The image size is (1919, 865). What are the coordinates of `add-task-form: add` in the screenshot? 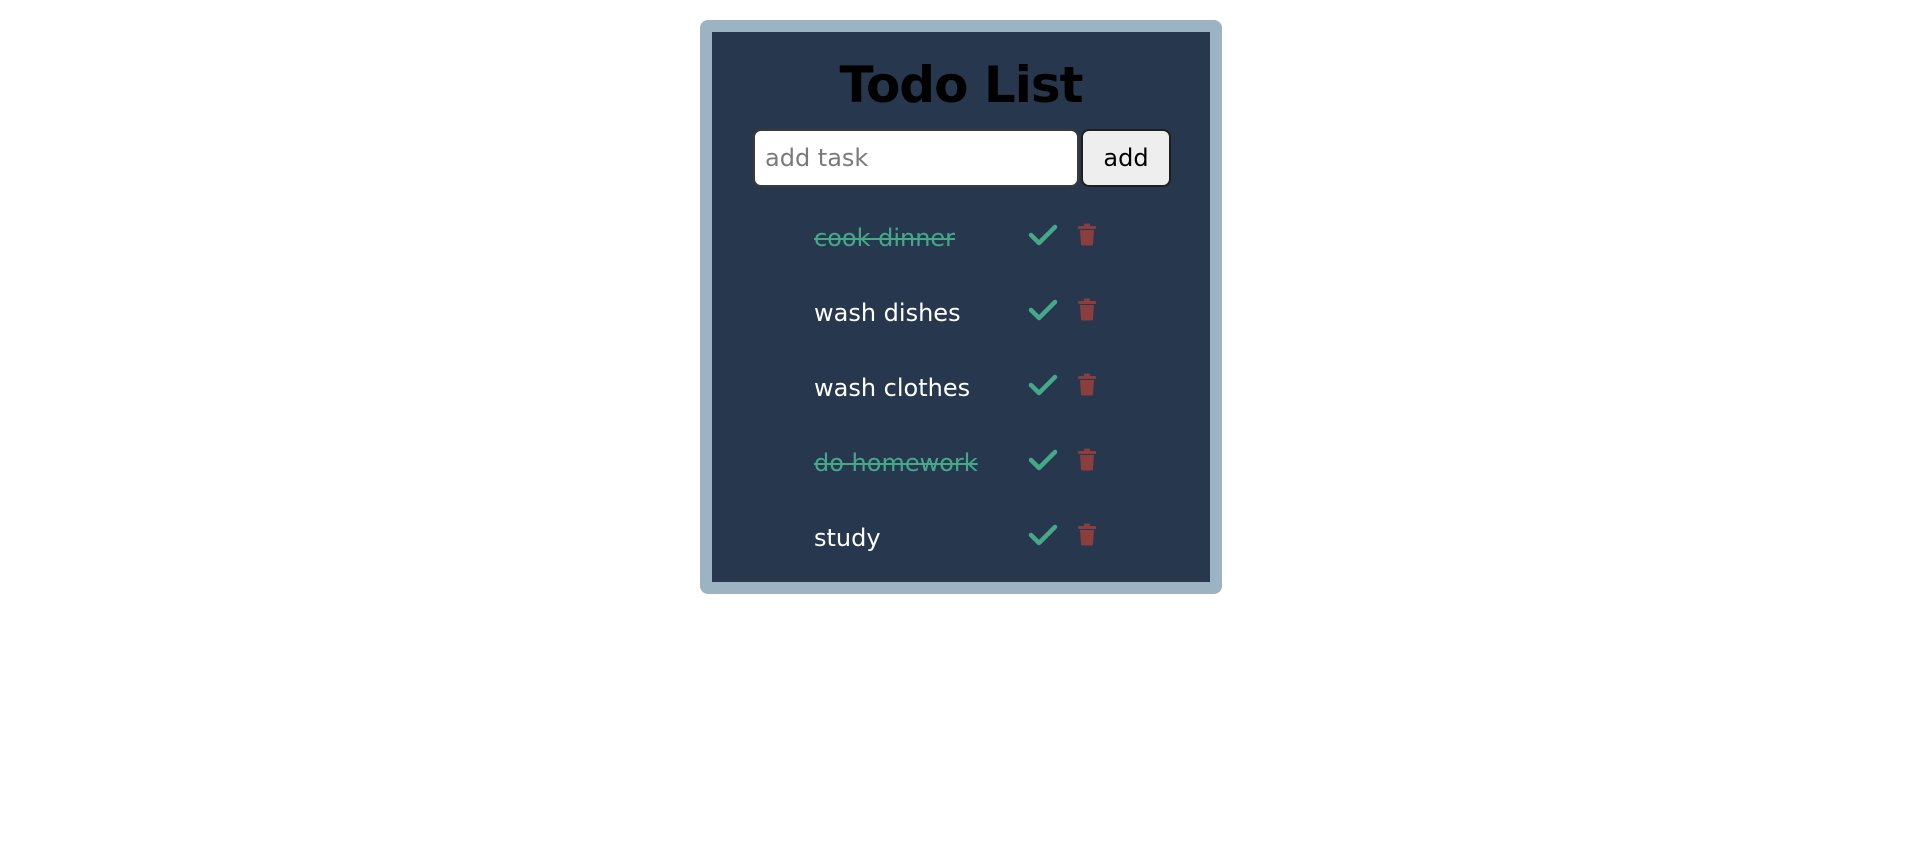 It's located at (962, 158).